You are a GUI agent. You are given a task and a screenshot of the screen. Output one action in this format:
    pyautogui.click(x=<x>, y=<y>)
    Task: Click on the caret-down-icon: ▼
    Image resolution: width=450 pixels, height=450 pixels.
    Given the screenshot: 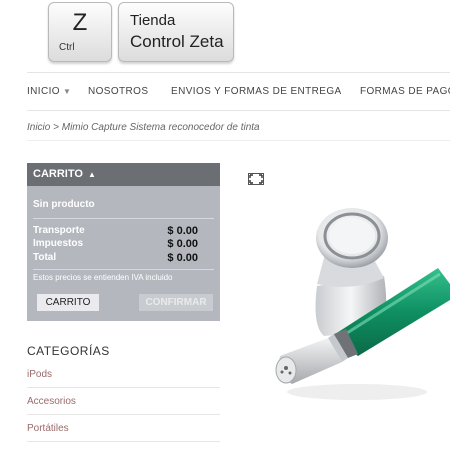 What is the action you would take?
    pyautogui.click(x=67, y=91)
    